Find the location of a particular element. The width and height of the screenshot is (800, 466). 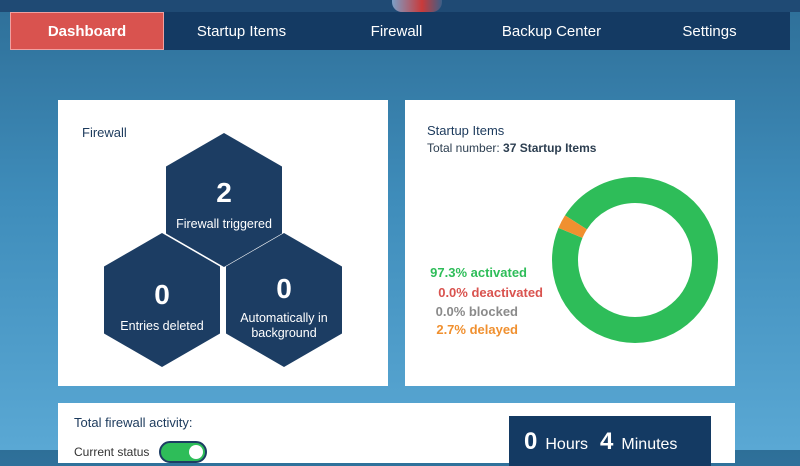

firewall-triggered-count: 2 is located at coordinates (224, 192).